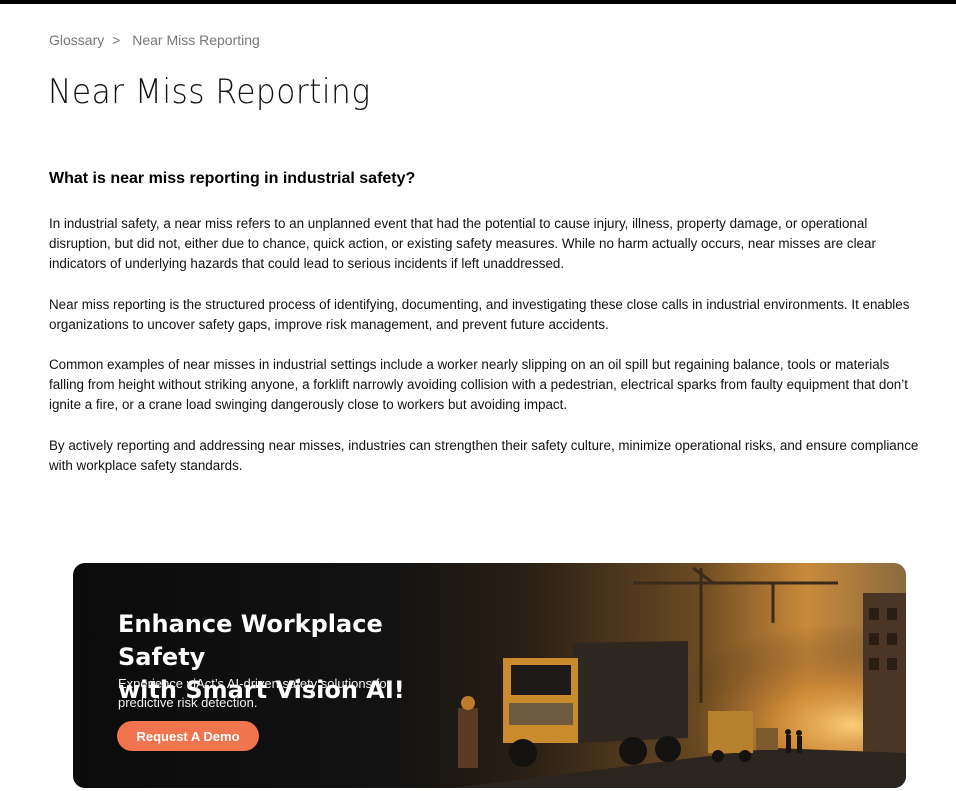 The height and width of the screenshot is (791, 956). I want to click on breadcrumb: Glossary > Near Miss Reporting, so click(154, 40).